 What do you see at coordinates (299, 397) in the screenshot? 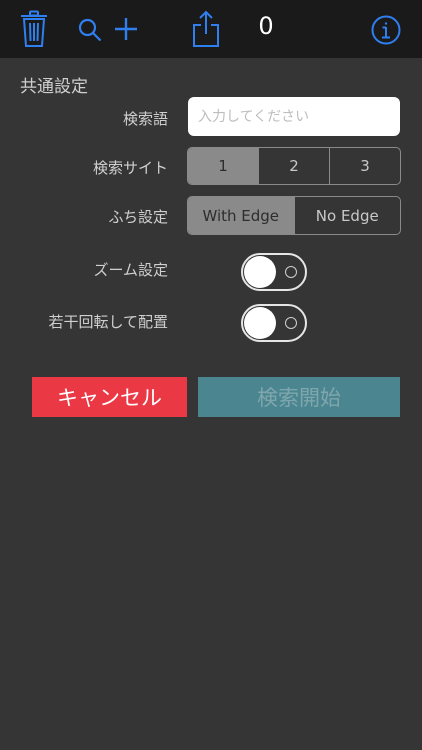
I see `start-search-button: 検索開始` at bounding box center [299, 397].